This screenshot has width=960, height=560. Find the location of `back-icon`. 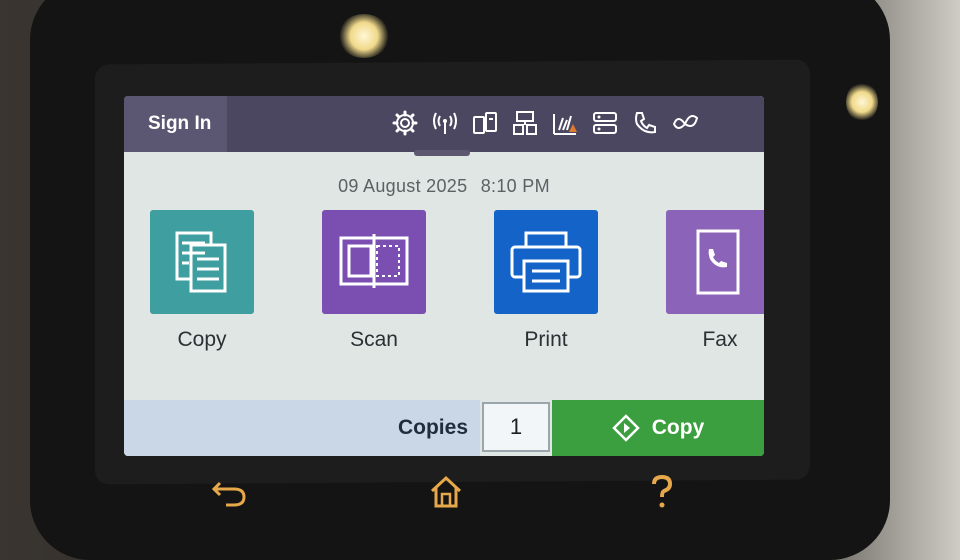

back-icon is located at coordinates (229, 494).